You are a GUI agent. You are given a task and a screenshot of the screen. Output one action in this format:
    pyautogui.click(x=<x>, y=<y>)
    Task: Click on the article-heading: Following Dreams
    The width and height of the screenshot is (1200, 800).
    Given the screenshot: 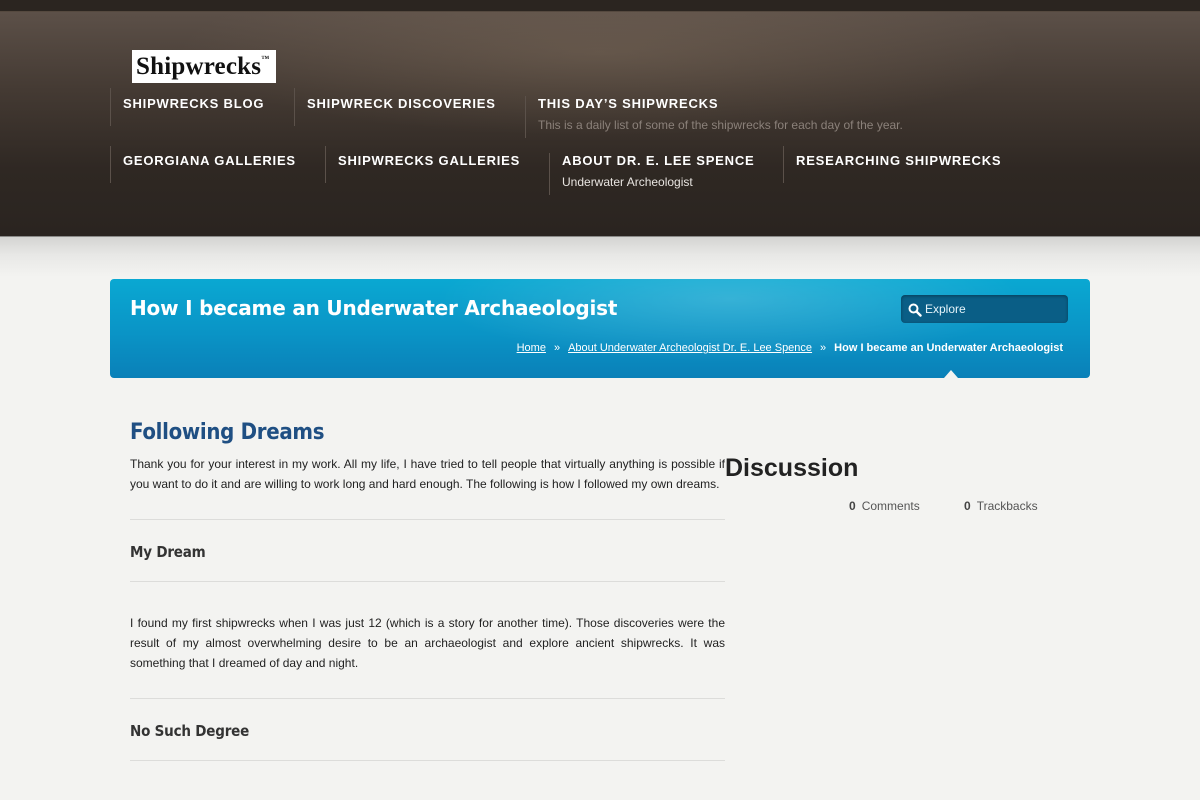 What is the action you would take?
    pyautogui.click(x=227, y=432)
    